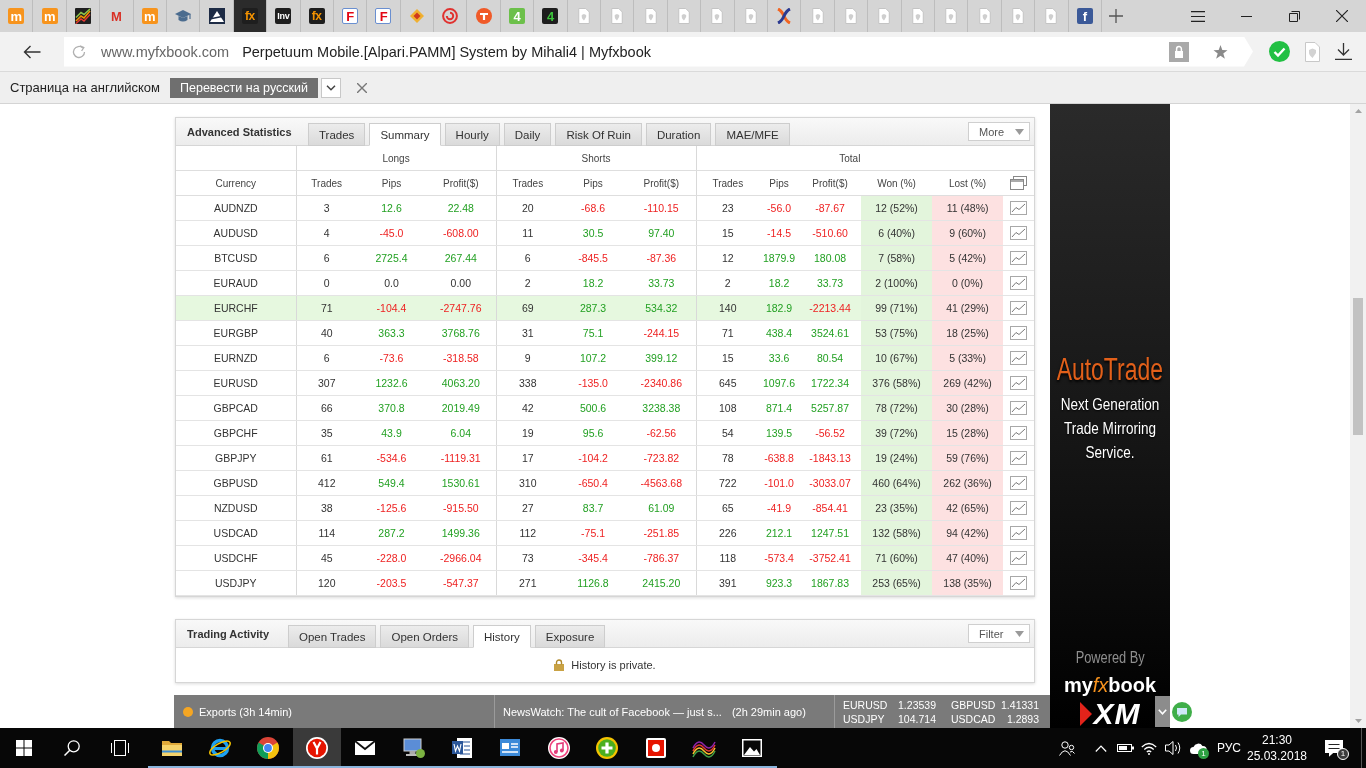 The width and height of the screenshot is (1366, 768). What do you see at coordinates (528, 258) in the screenshot?
I see `table-cell: 6` at bounding box center [528, 258].